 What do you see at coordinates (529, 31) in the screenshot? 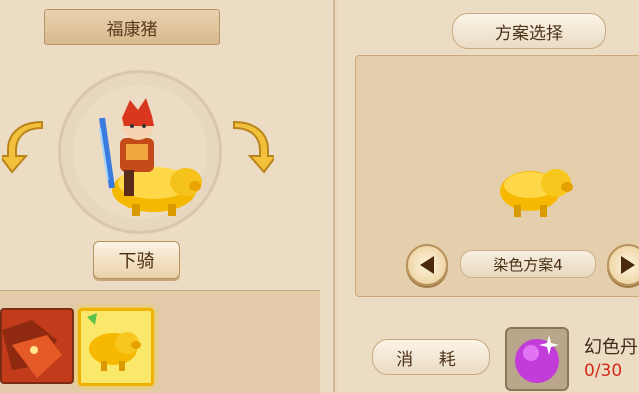
I see `scheme-title: 方案选择` at bounding box center [529, 31].